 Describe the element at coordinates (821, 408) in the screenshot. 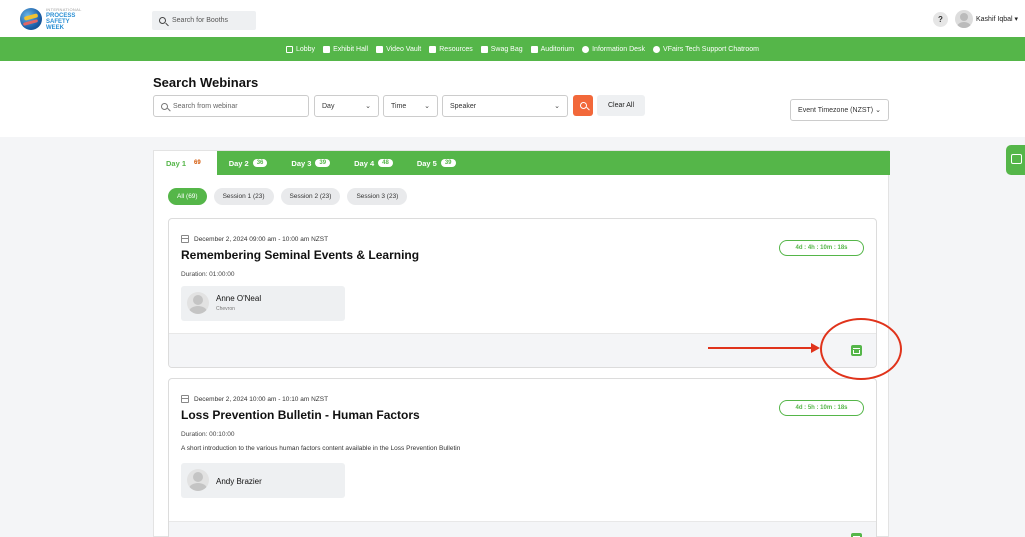

I see `countdown-badge: 4d : 5h : 10m : 18s` at that location.